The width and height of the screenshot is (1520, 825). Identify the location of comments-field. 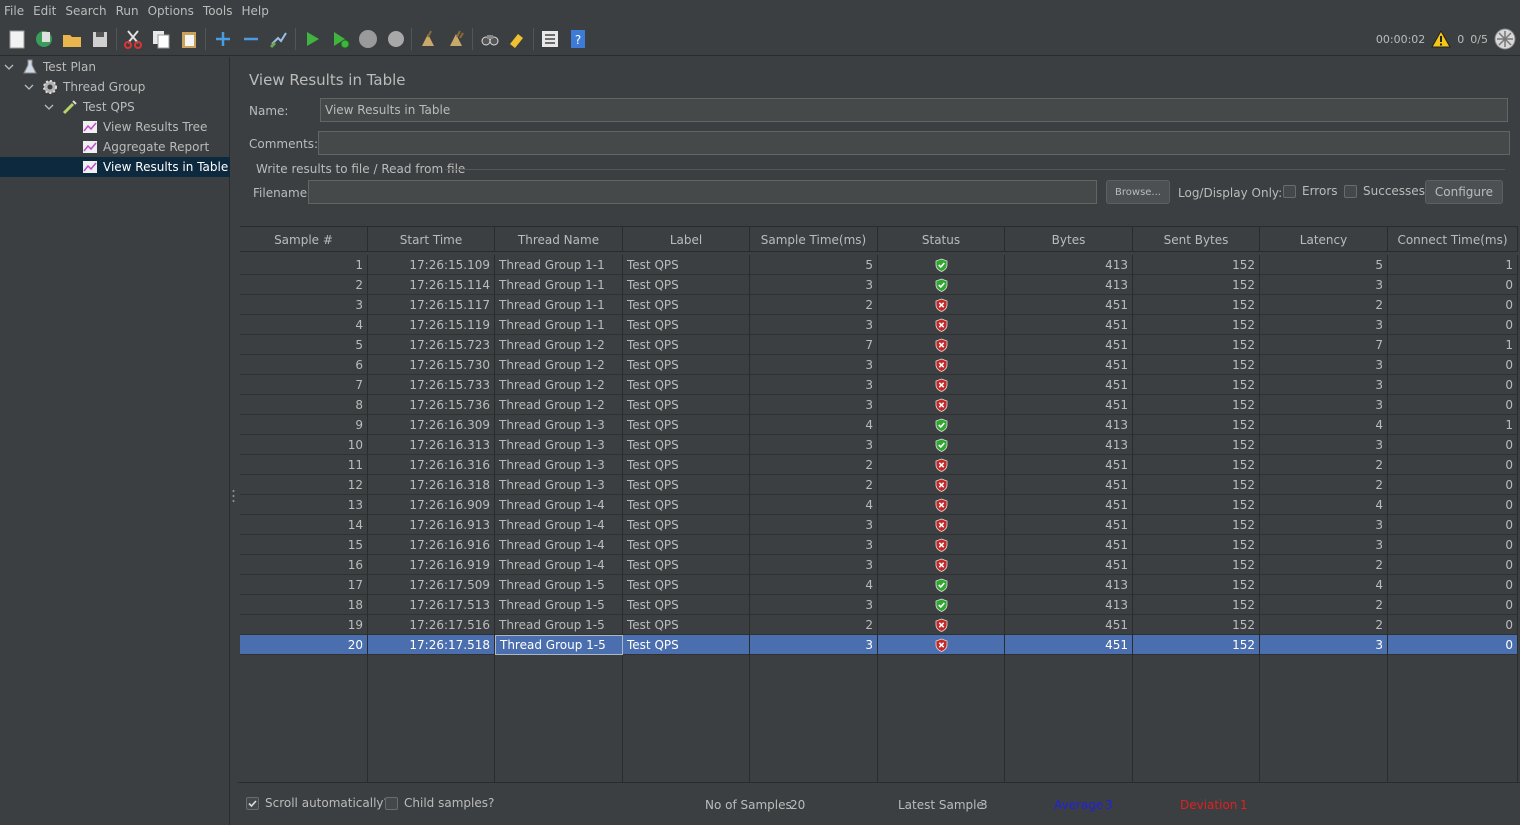
(914, 143).